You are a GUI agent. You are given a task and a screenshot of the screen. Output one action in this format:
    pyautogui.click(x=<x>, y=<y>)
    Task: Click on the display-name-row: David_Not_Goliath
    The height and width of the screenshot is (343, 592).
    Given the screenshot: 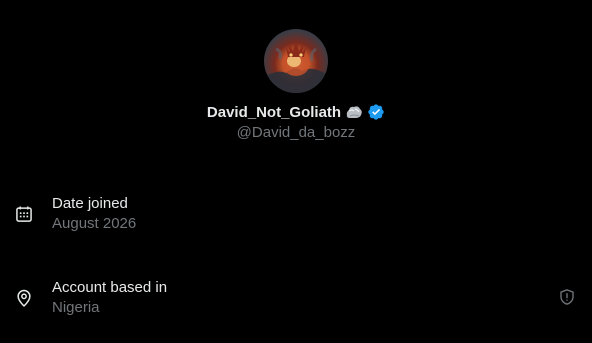 What is the action you would take?
    pyautogui.click(x=296, y=112)
    